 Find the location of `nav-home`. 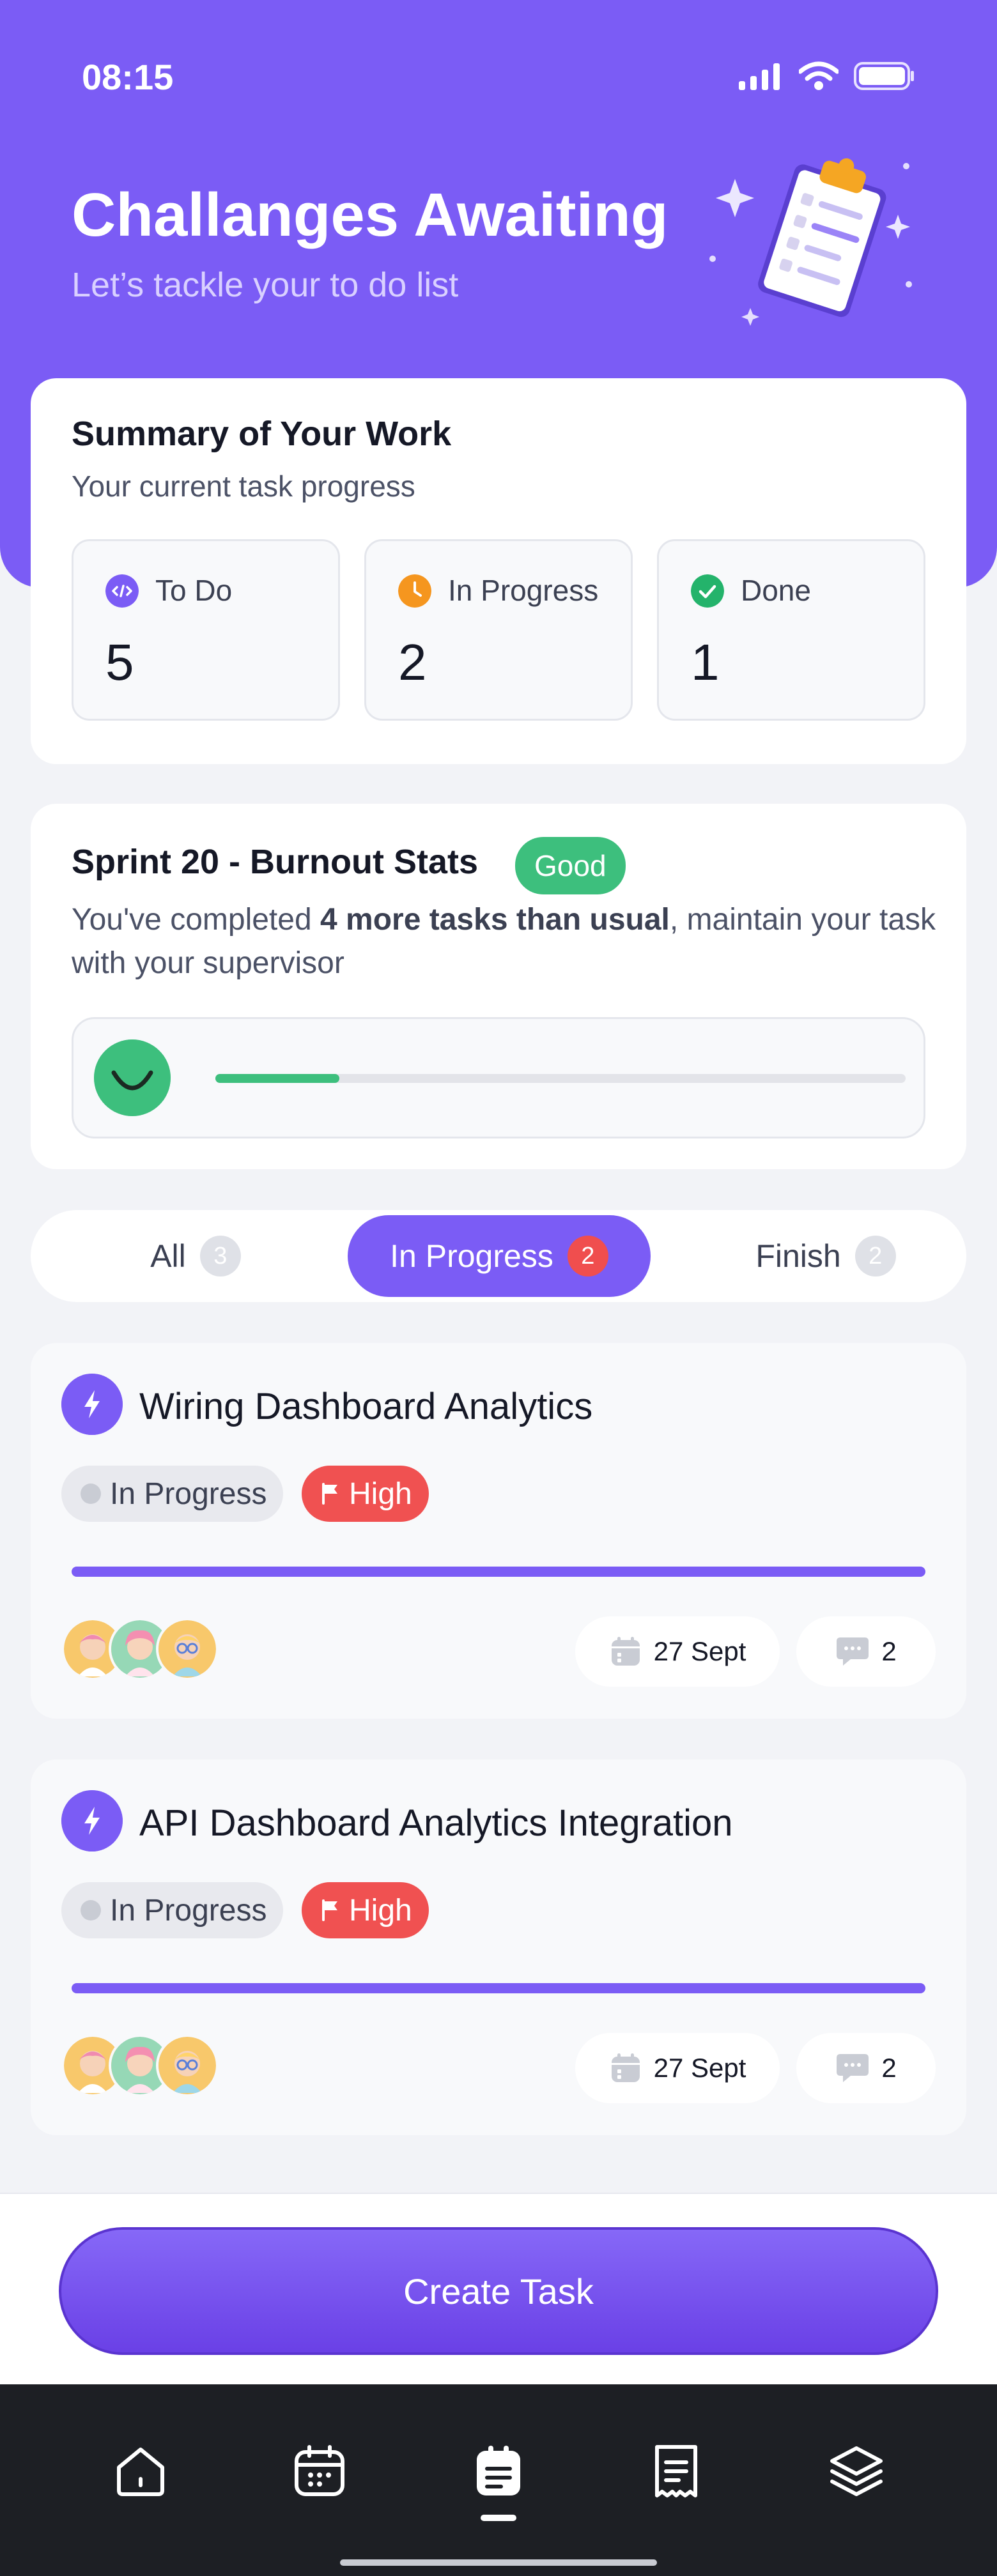

nav-home is located at coordinates (140, 2471).